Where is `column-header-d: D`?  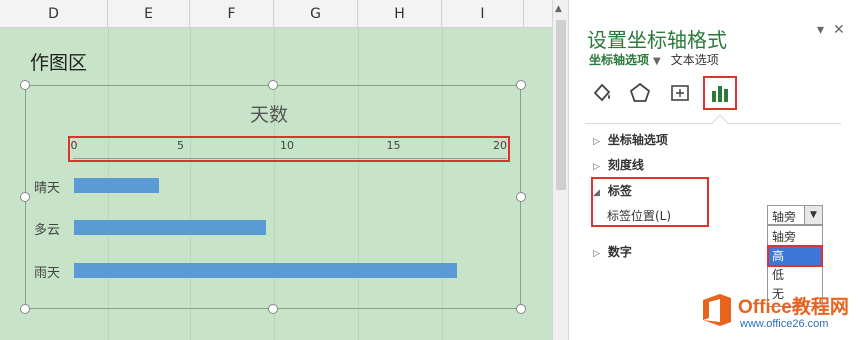
column-header-d: D is located at coordinates (54, 14).